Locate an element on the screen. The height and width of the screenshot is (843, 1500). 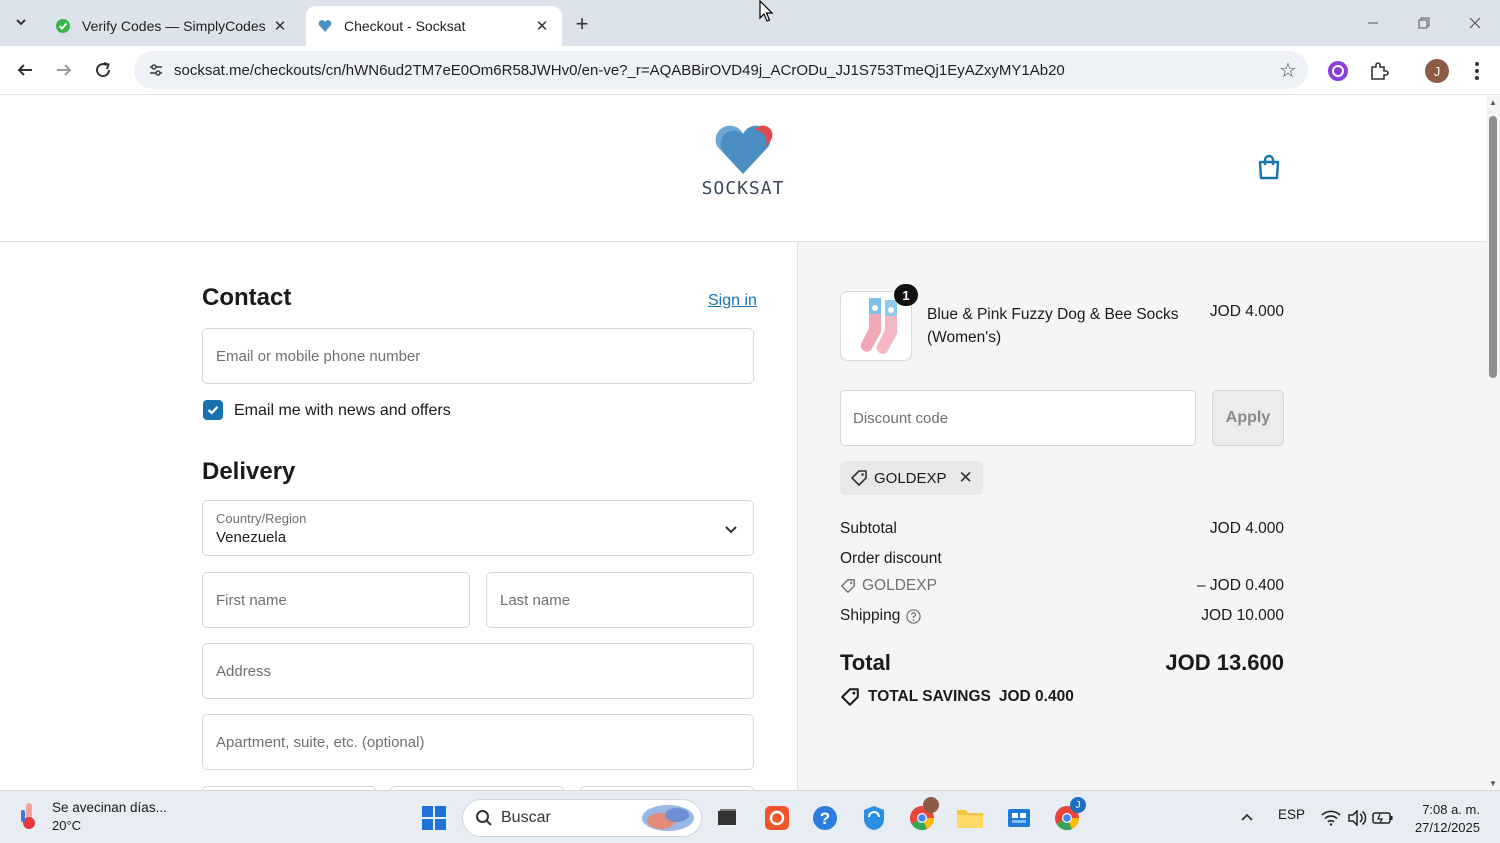
taskbar-app-explorer is located at coordinates (970, 818).